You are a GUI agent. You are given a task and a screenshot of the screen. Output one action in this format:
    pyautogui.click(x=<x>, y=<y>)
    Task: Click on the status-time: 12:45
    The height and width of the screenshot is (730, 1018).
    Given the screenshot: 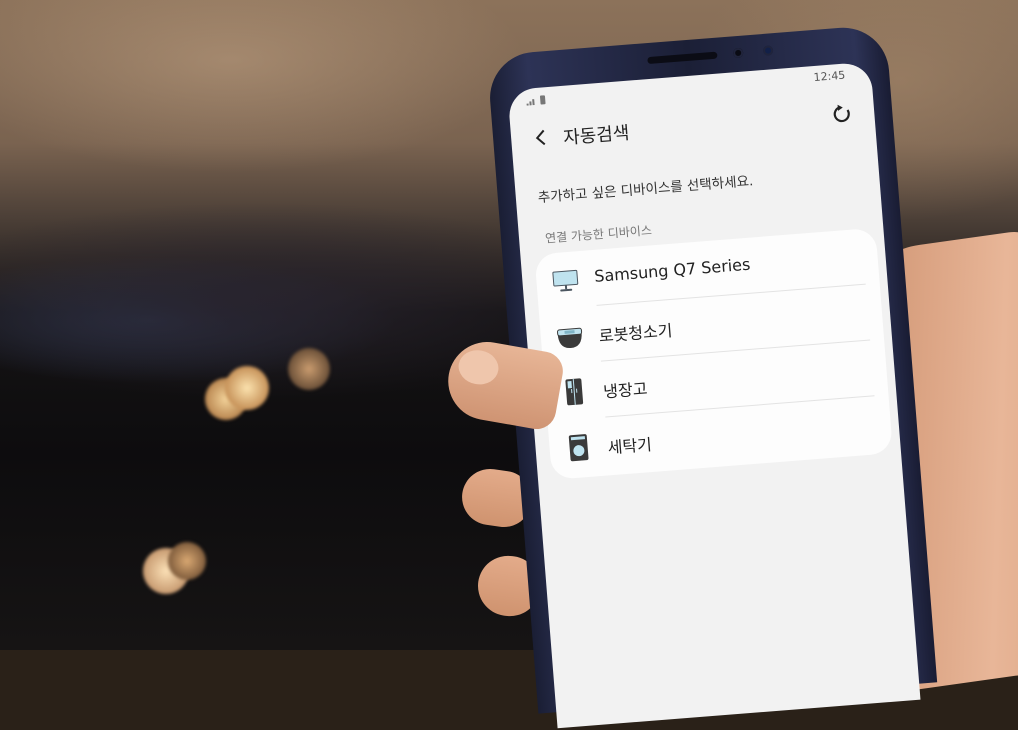 What is the action you would take?
    pyautogui.click(x=829, y=76)
    